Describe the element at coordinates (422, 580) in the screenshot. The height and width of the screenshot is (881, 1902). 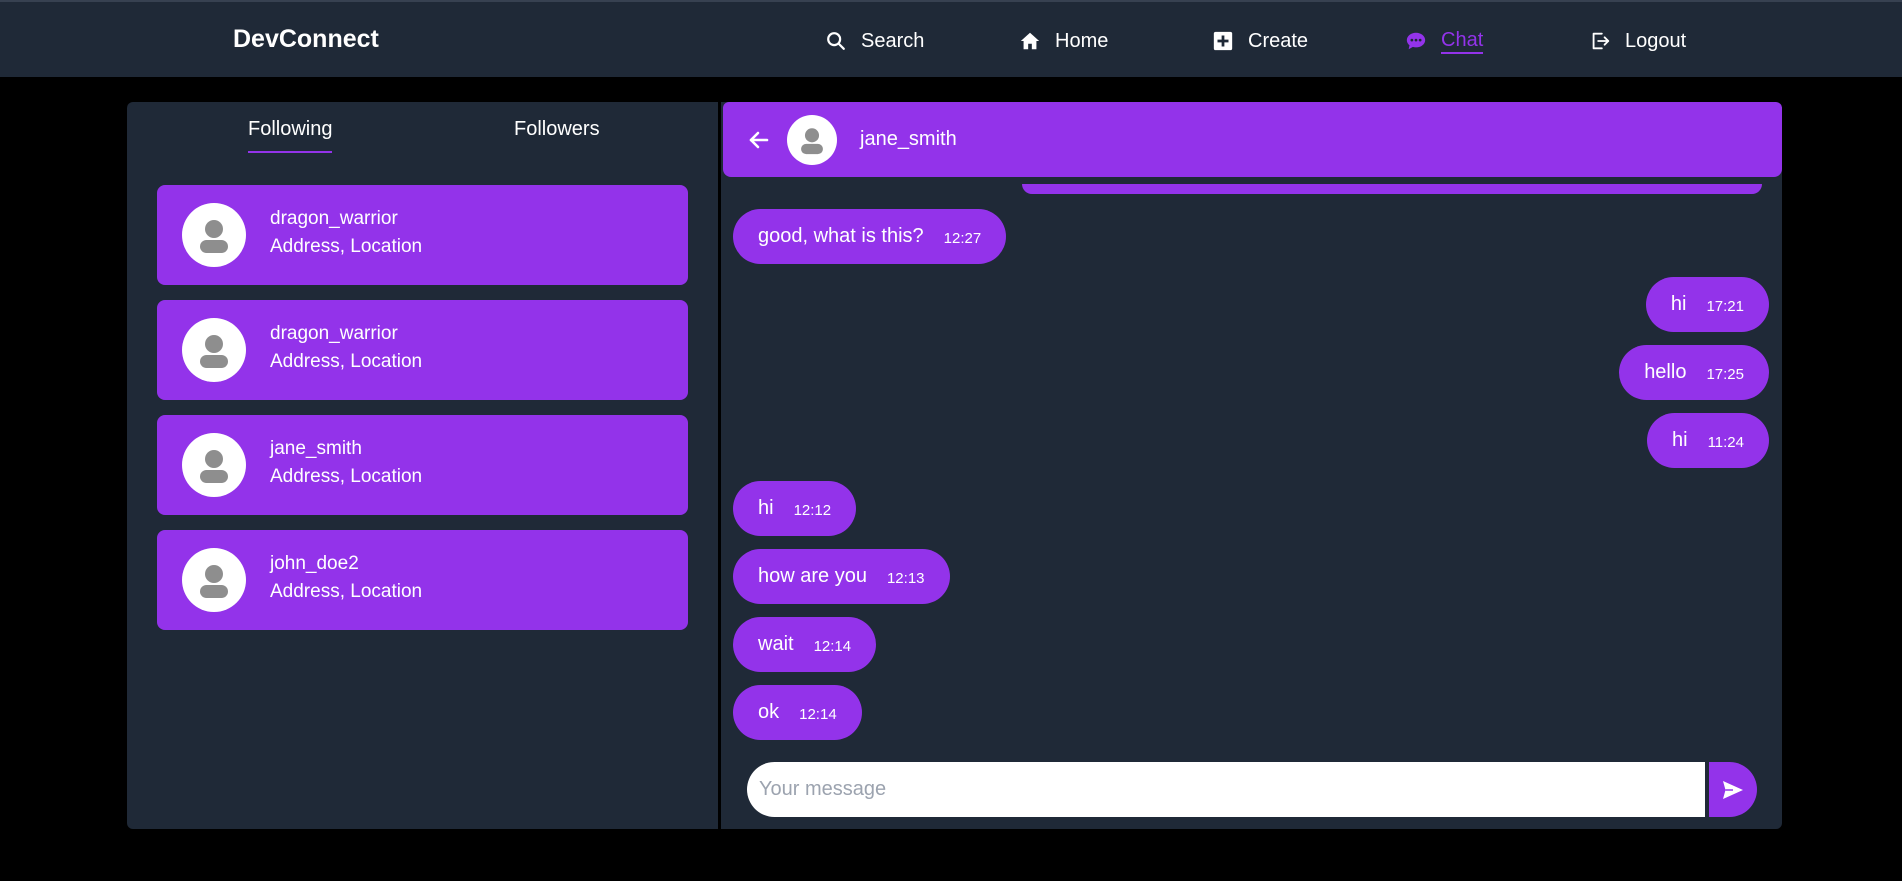
I see `user-card: john_doe2 Address, Location` at that location.